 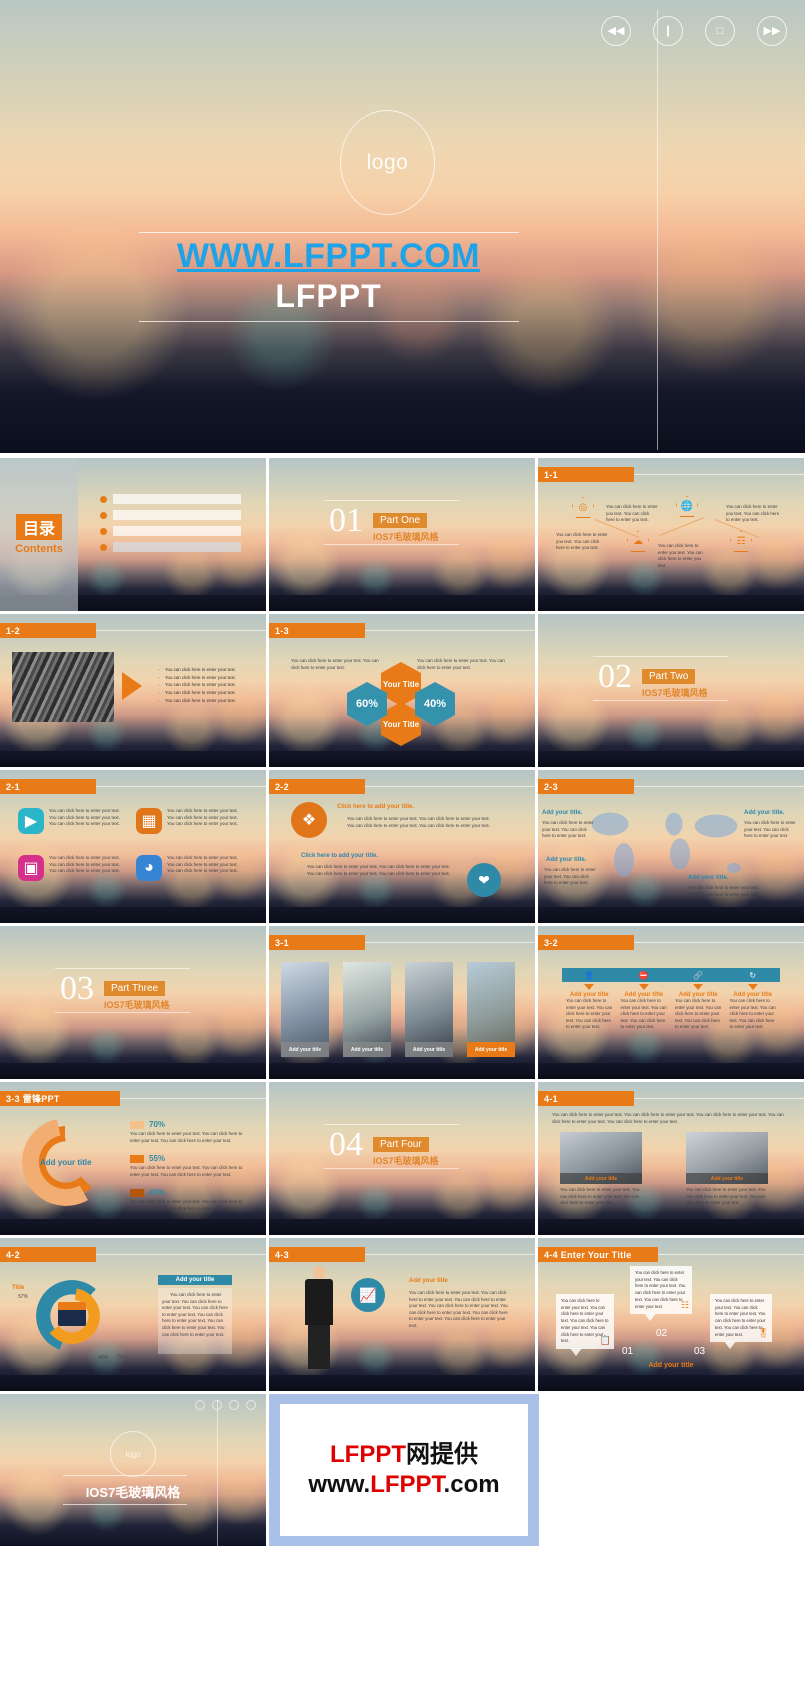 What do you see at coordinates (586, 786) in the screenshot?
I see `slide-tag: 2-3` at bounding box center [586, 786].